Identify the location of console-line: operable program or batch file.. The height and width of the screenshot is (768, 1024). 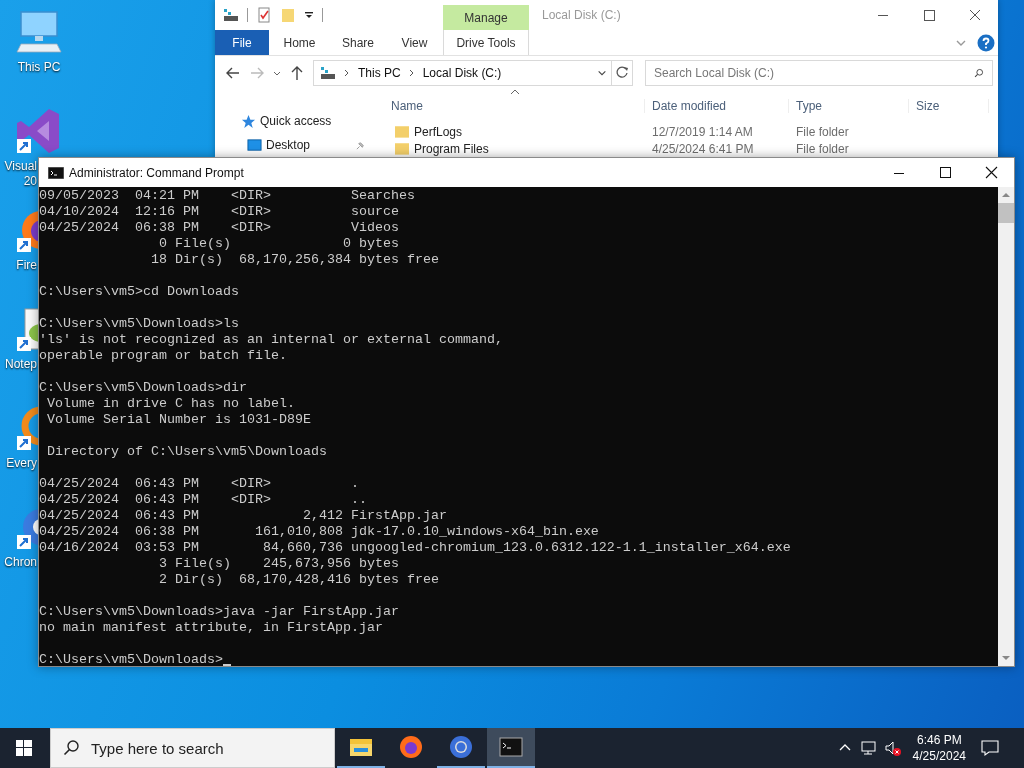
(163, 356).